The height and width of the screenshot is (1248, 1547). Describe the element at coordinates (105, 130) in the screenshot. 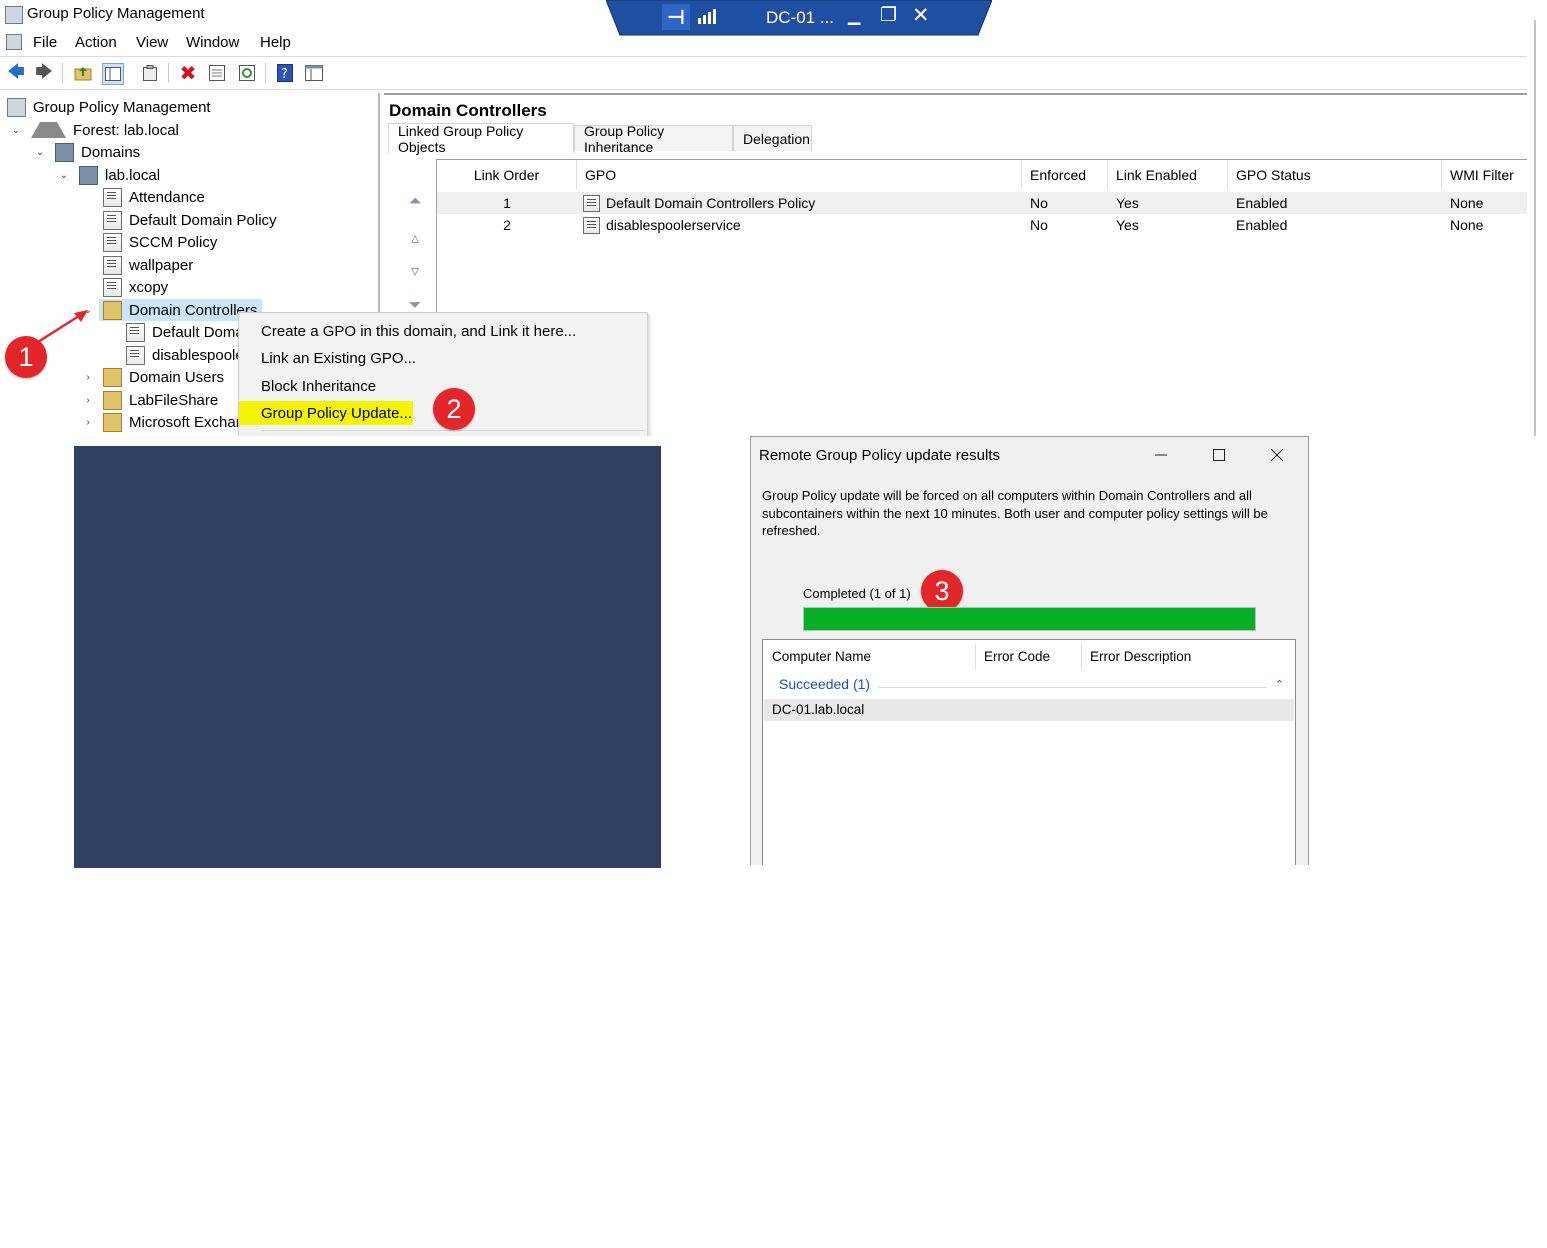

I see `tree-forest: Forest: lab.local` at that location.